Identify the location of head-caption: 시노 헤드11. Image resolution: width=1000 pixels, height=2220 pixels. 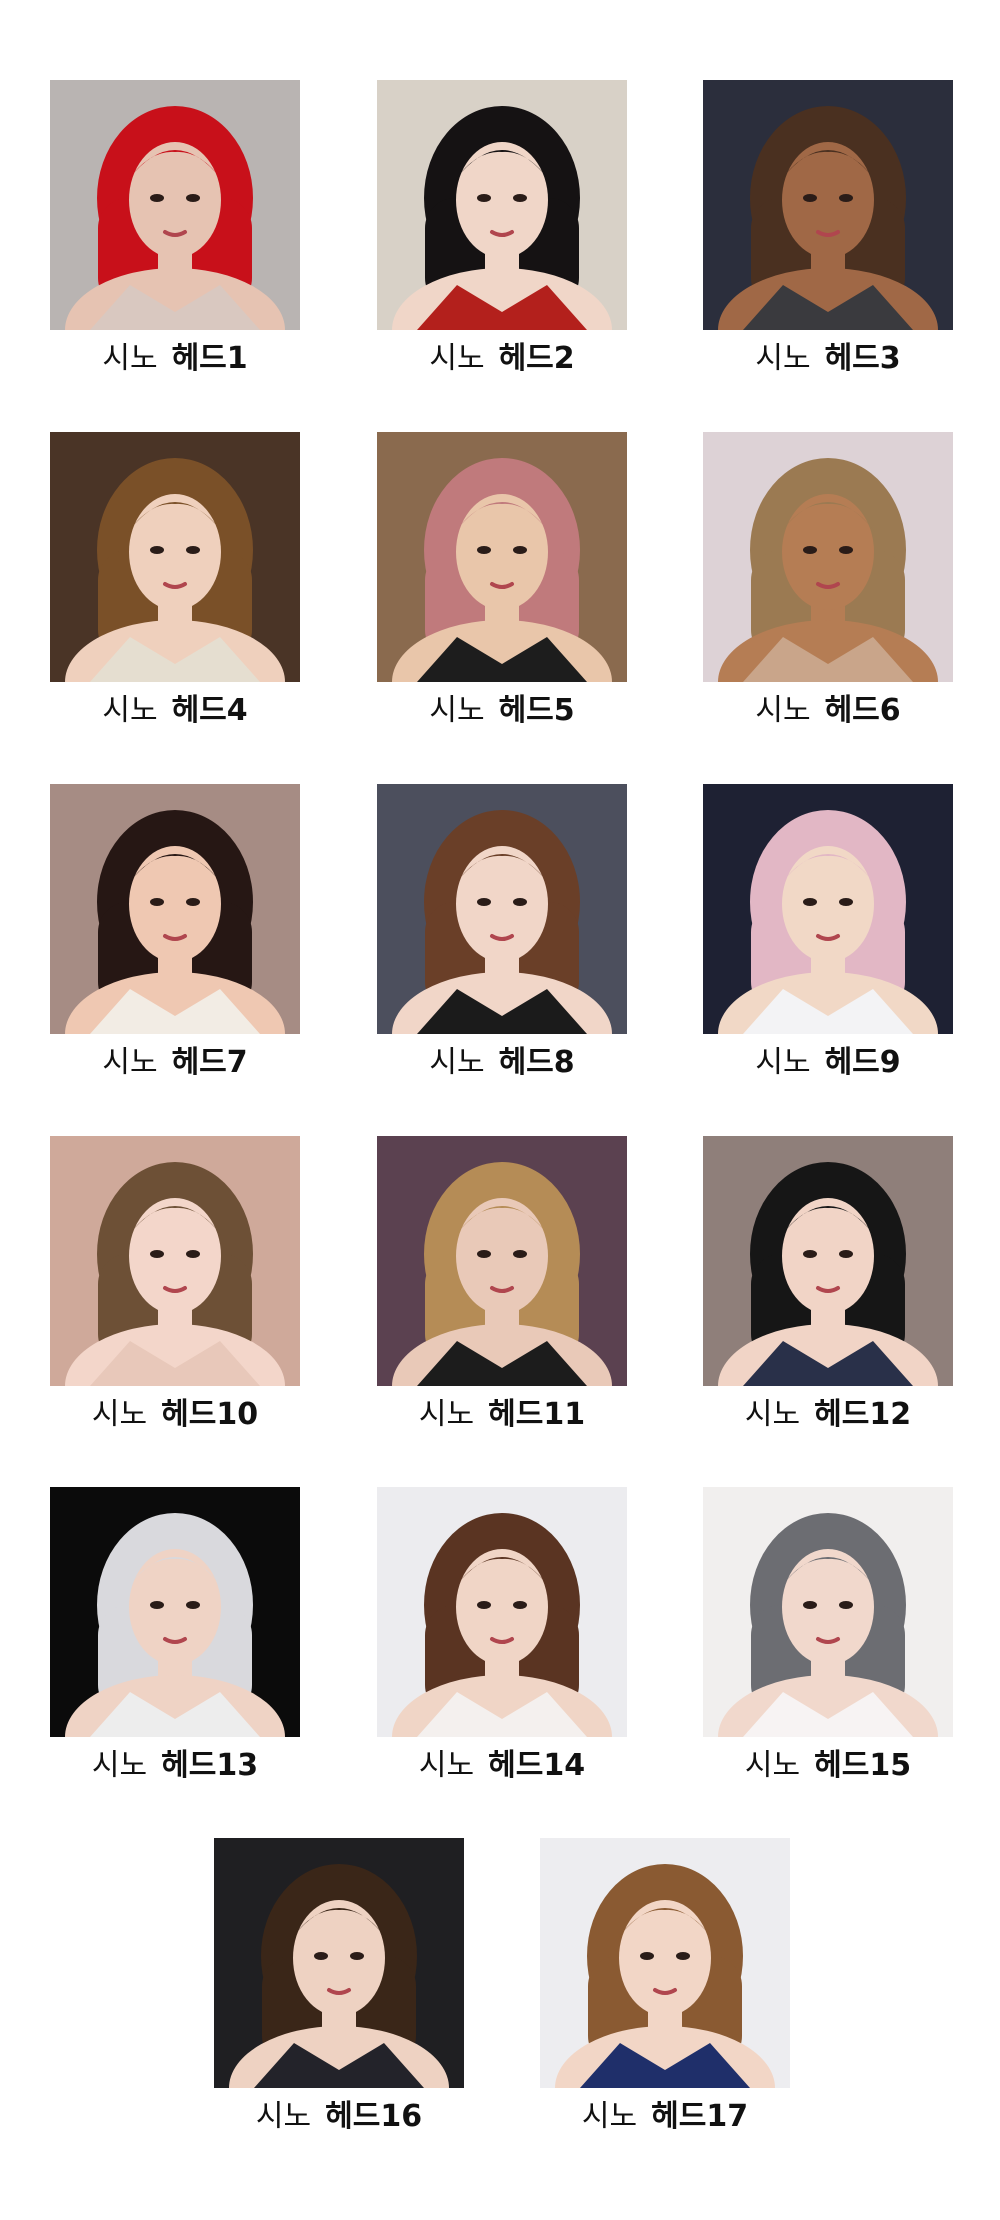
(502, 1415).